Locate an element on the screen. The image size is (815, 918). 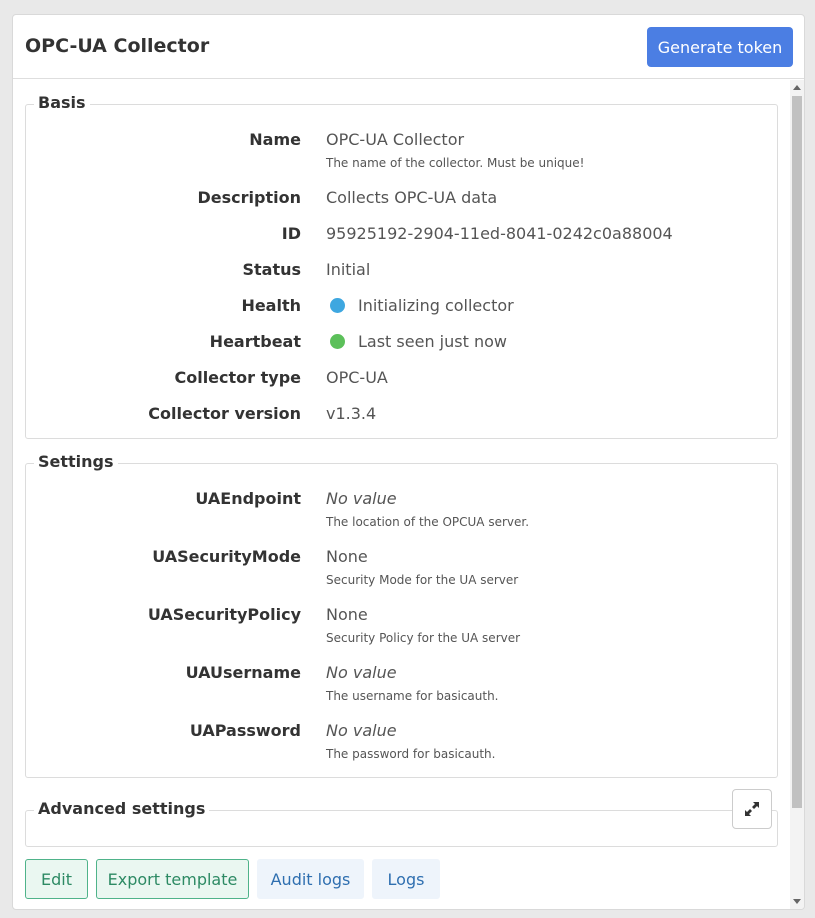
expand-advanced-settings-button is located at coordinates (752, 809).